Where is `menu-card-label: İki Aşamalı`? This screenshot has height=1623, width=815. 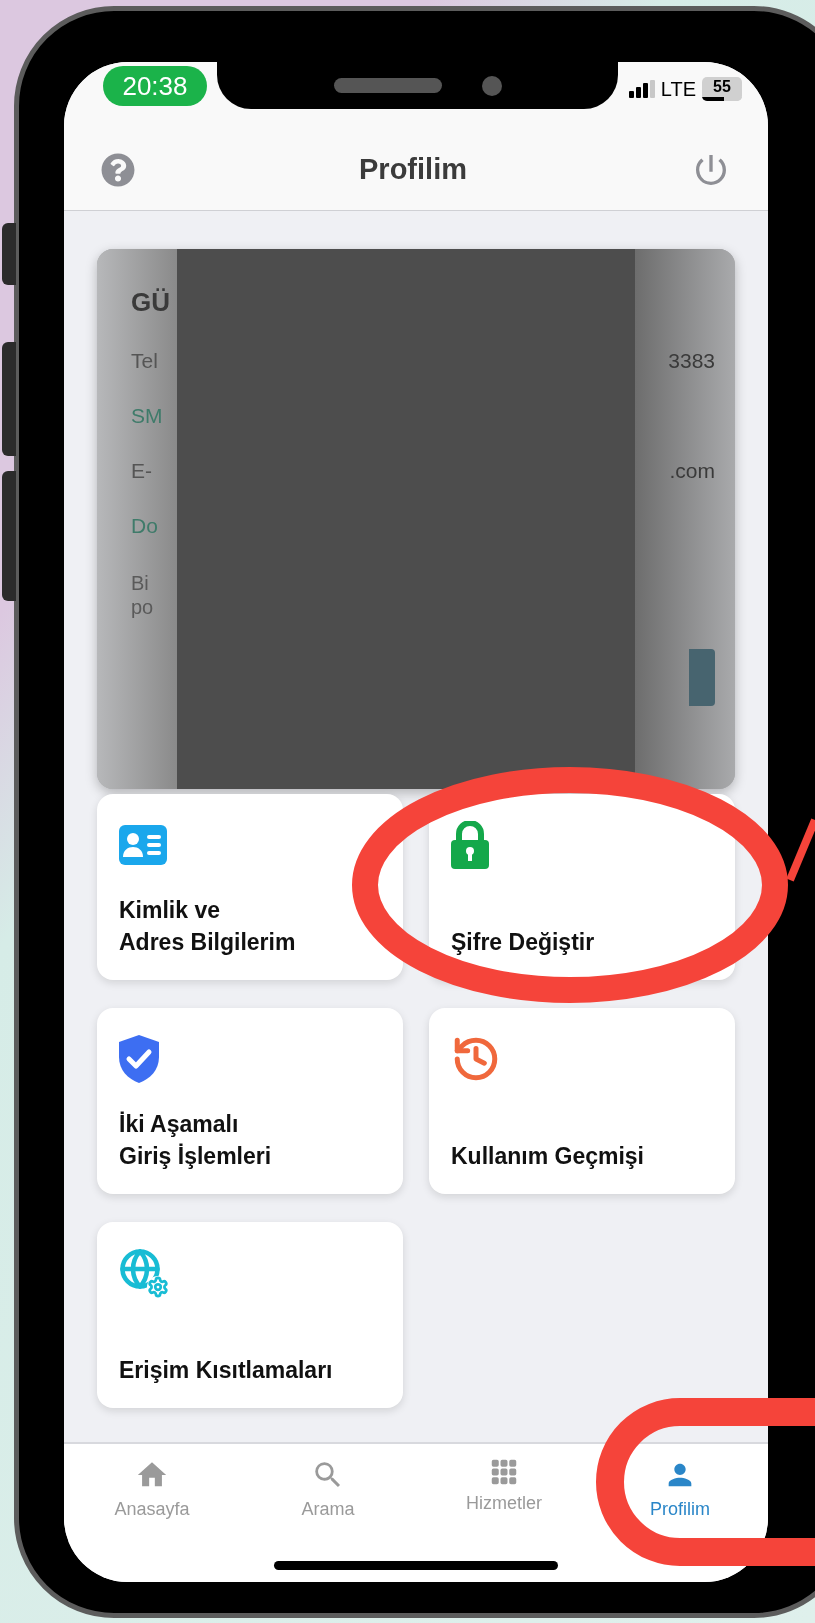
menu-card-label: İki Aşamalı is located at coordinates (179, 1124).